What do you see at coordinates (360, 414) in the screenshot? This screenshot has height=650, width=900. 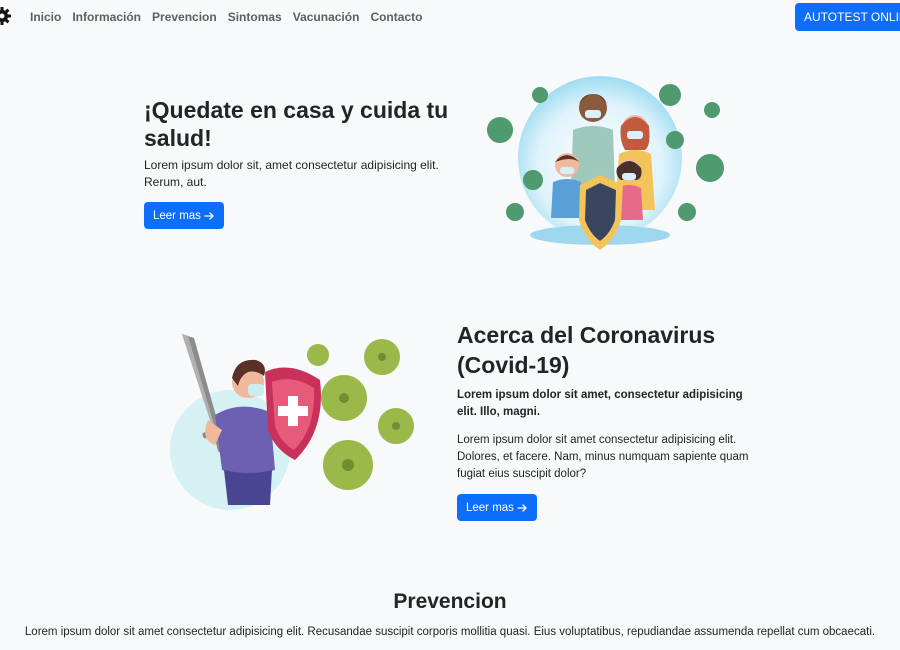 I see `virus-icon` at bounding box center [360, 414].